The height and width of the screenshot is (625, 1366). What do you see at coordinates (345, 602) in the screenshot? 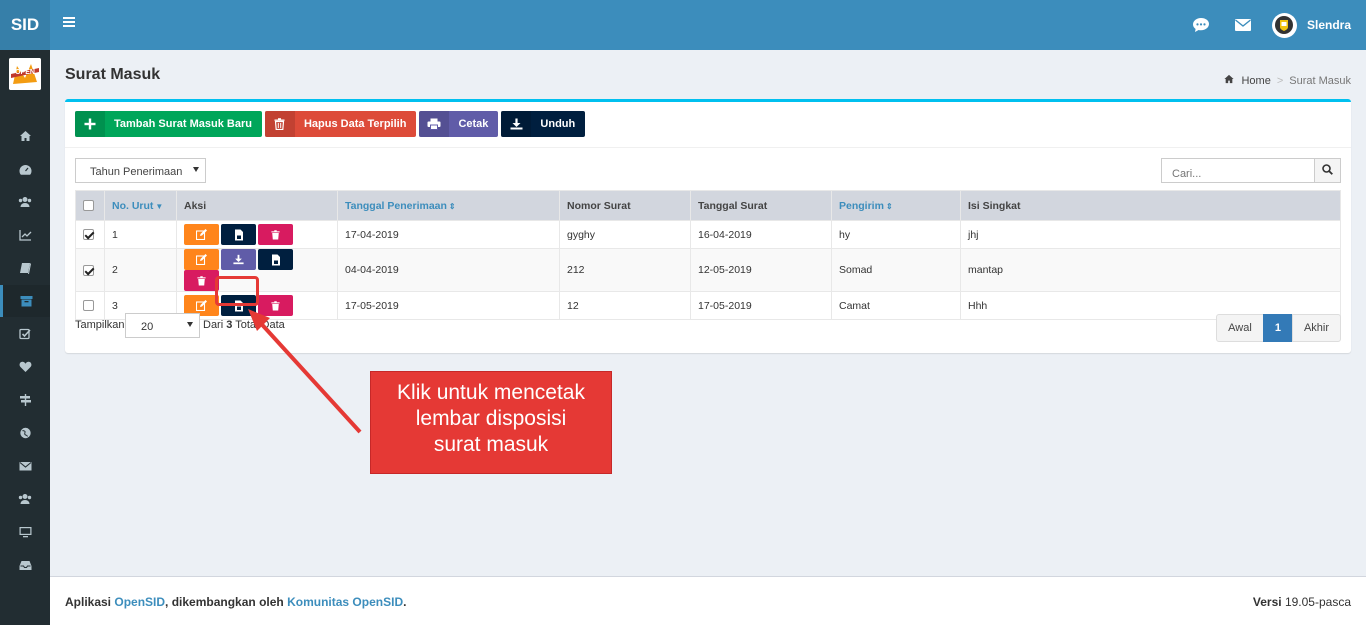
I see `community-link: Komunitas OpenSID` at bounding box center [345, 602].